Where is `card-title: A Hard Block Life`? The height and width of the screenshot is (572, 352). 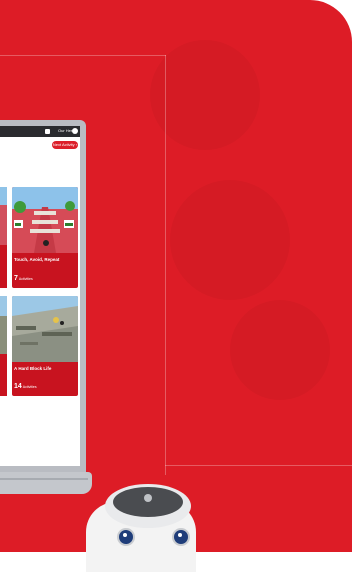
card-title: A Hard Block Life is located at coordinates (33, 368).